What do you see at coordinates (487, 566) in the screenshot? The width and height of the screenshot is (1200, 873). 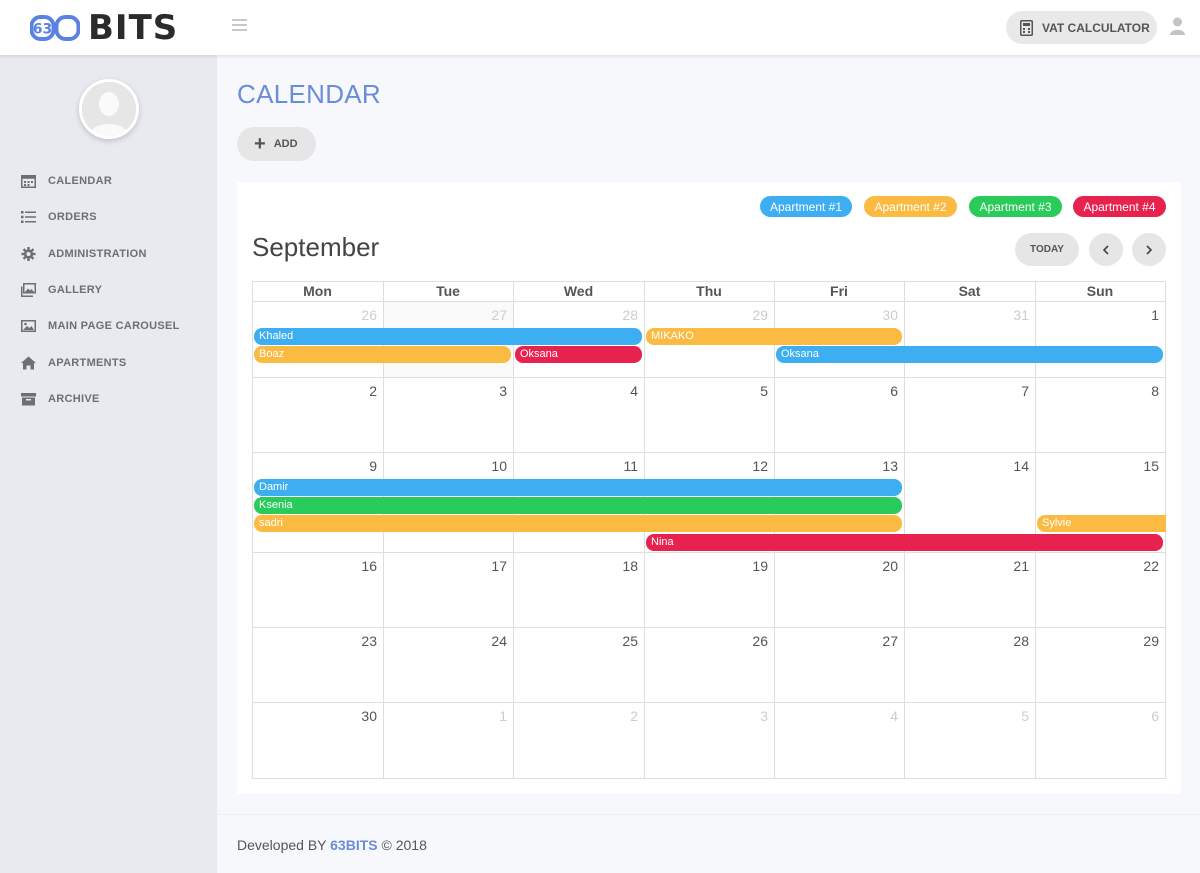 I see `day-number: 17` at bounding box center [487, 566].